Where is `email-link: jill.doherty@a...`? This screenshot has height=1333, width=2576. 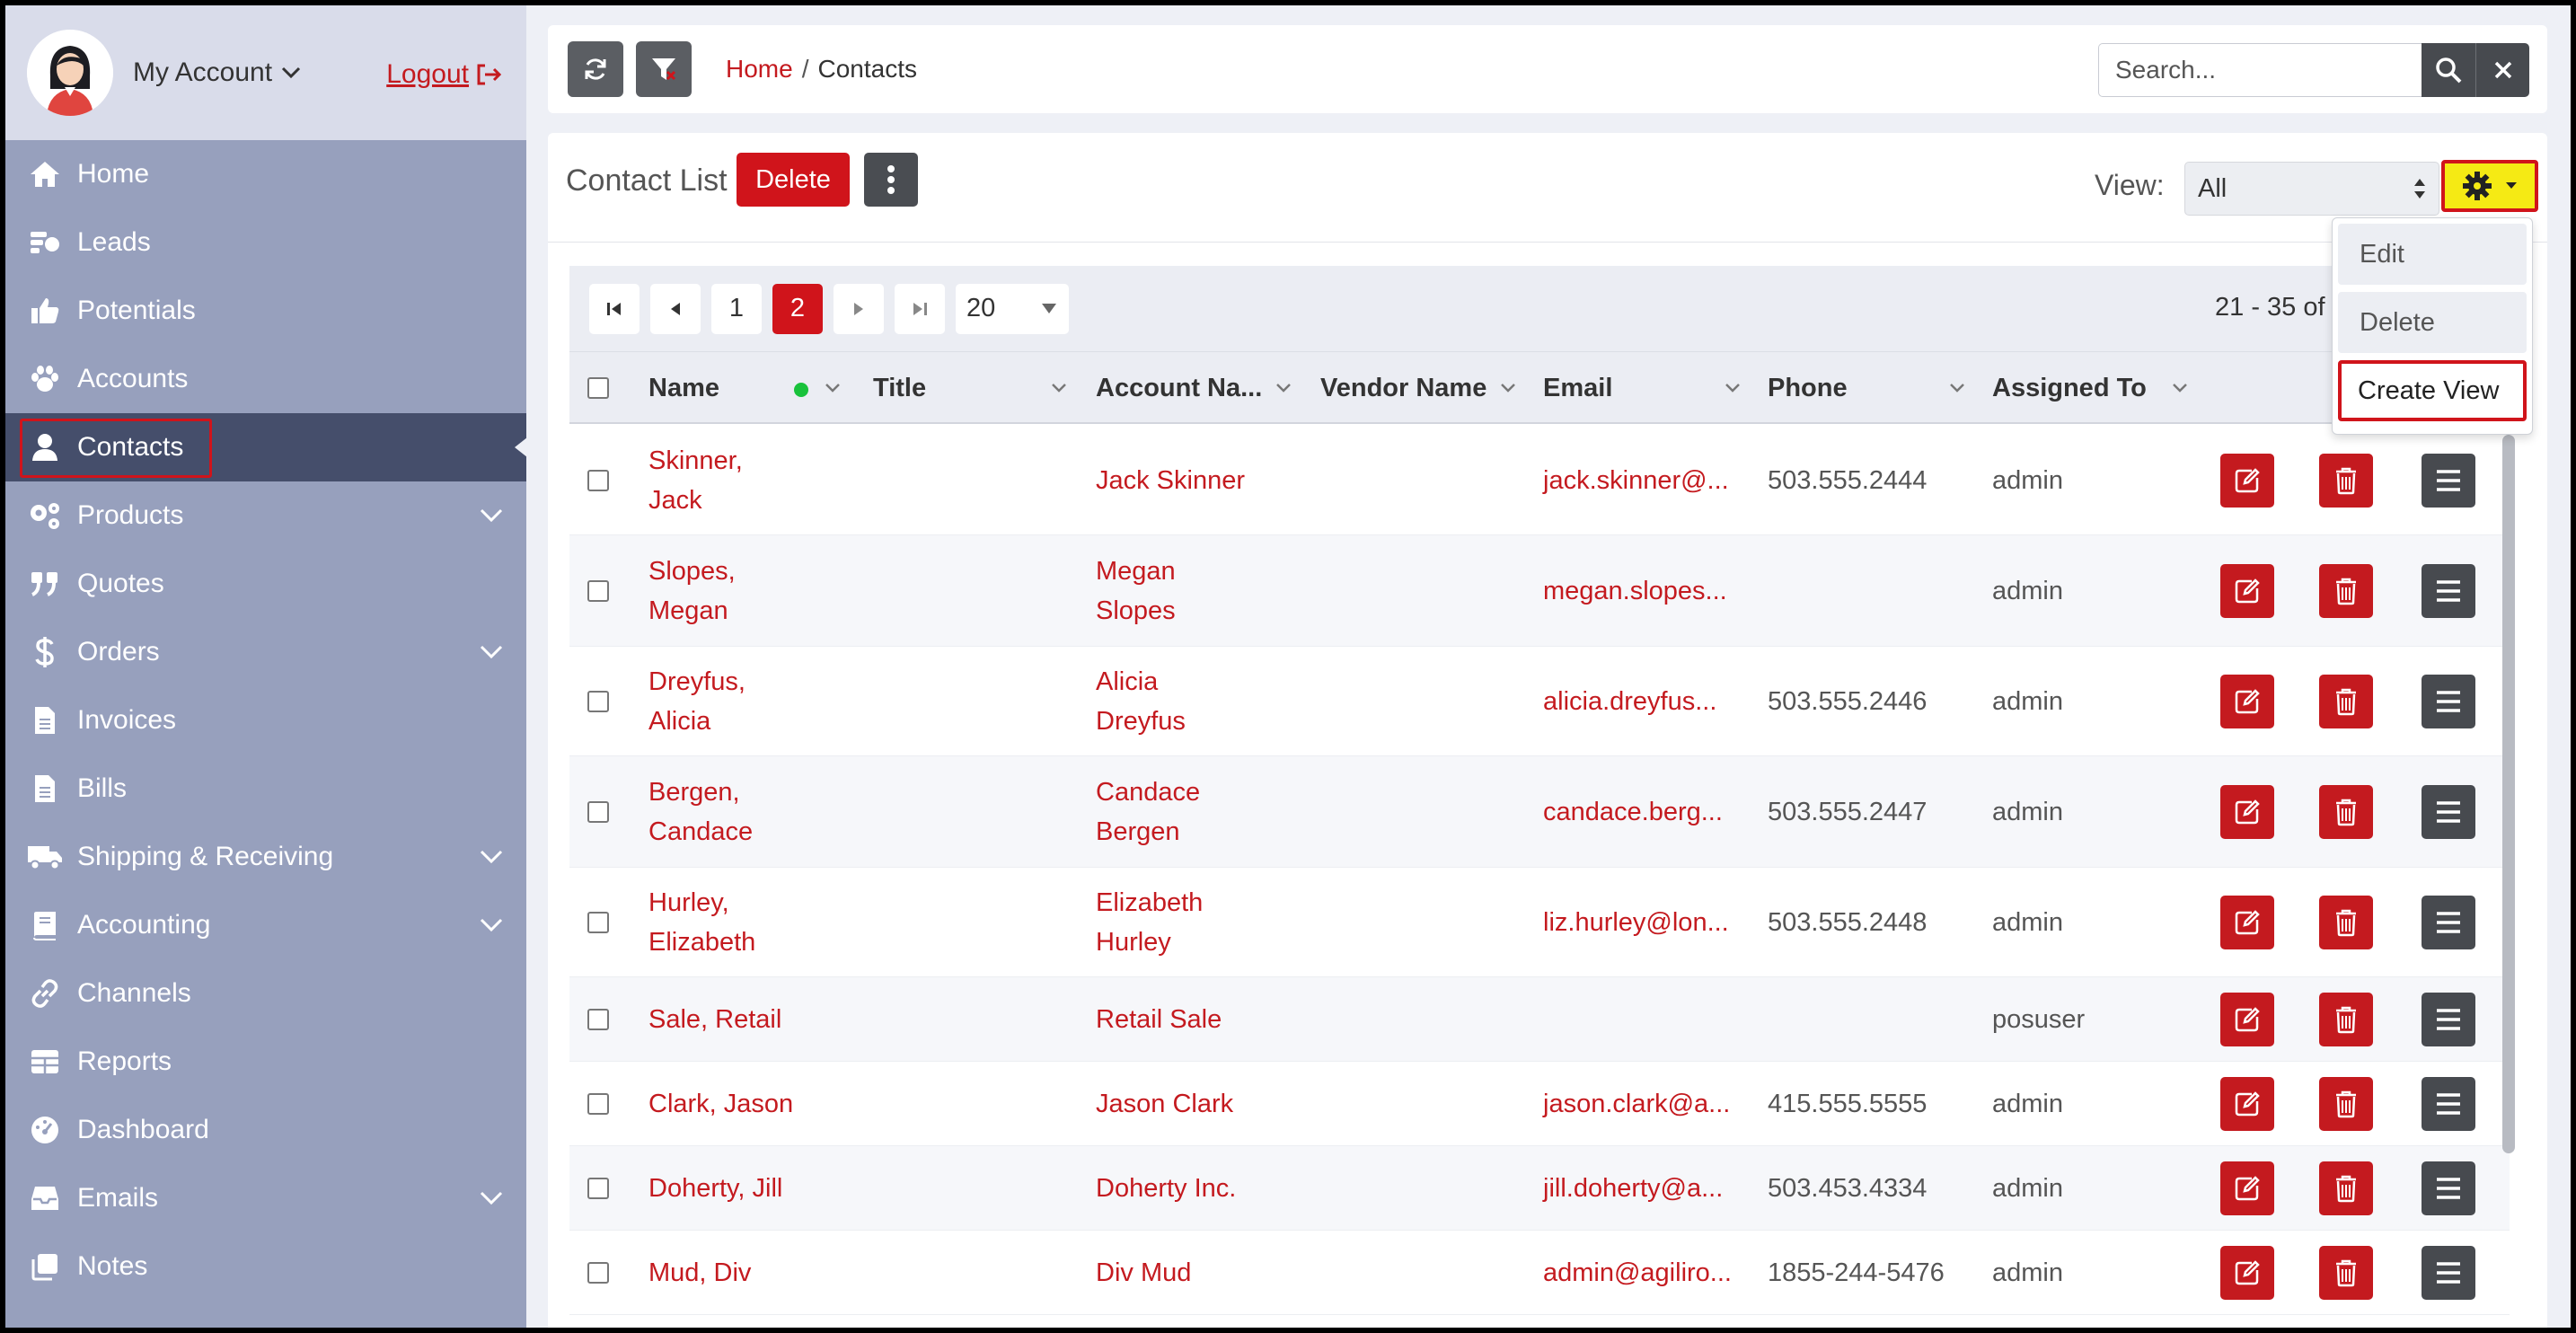
email-link: jill.doherty@a... is located at coordinates (1633, 1188).